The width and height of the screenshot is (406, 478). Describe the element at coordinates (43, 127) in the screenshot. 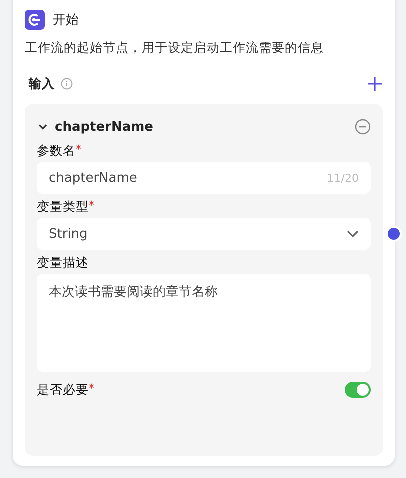

I see `chevron-icon` at that location.